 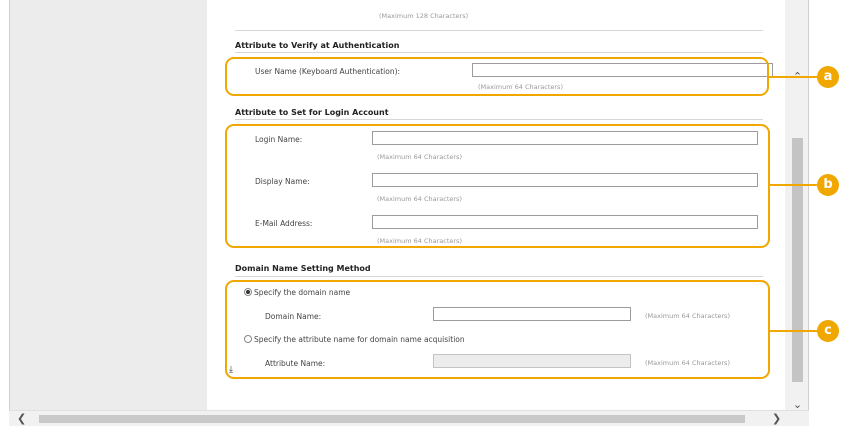 I want to click on chevron-left-icon: ❮, so click(x=21, y=418).